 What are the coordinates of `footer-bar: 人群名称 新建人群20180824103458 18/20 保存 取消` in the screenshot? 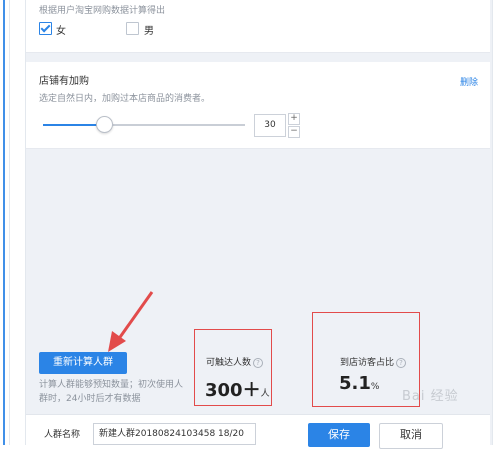 It's located at (258, 431).